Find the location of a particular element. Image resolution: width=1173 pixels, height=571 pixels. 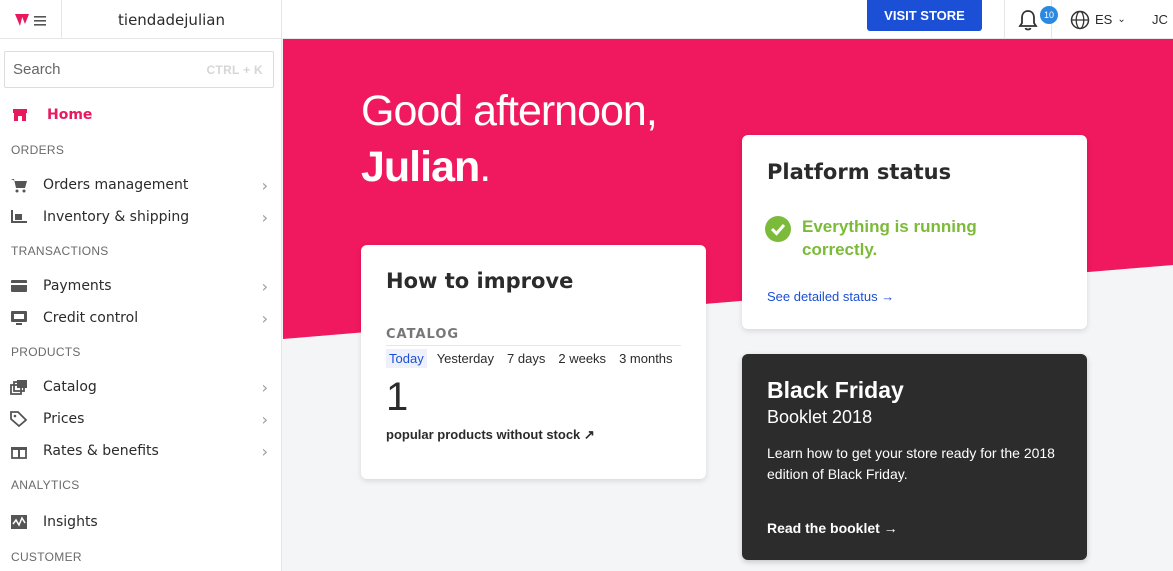

tag-icon is located at coordinates (19, 419).